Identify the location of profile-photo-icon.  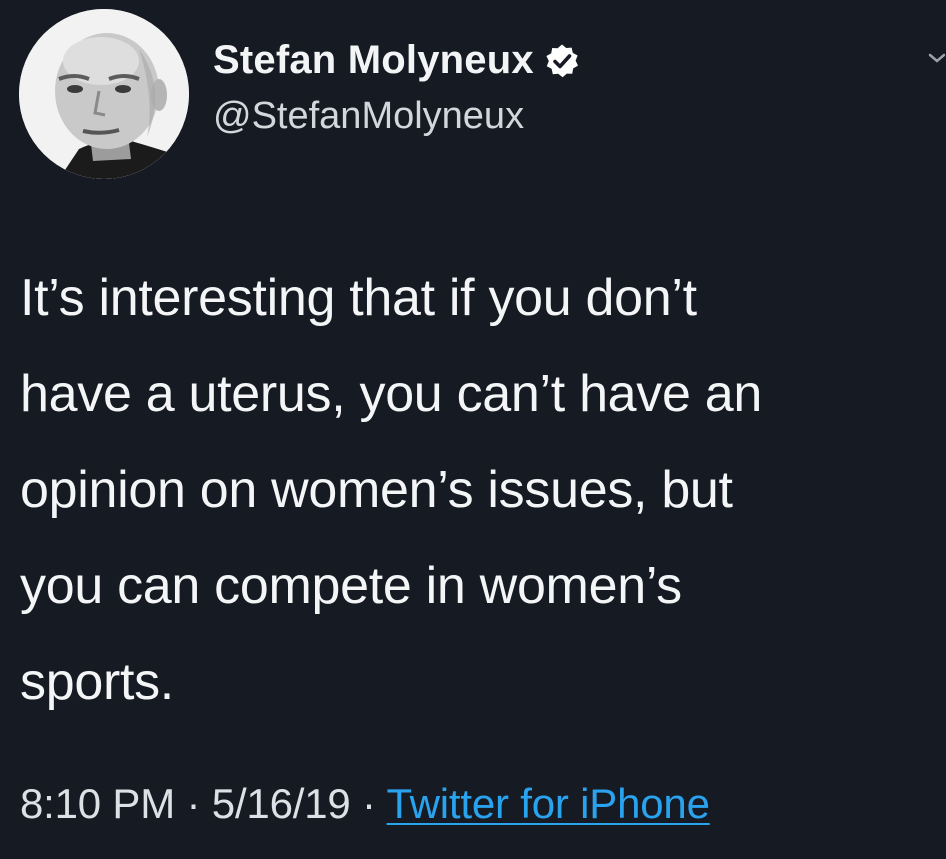
(104, 94).